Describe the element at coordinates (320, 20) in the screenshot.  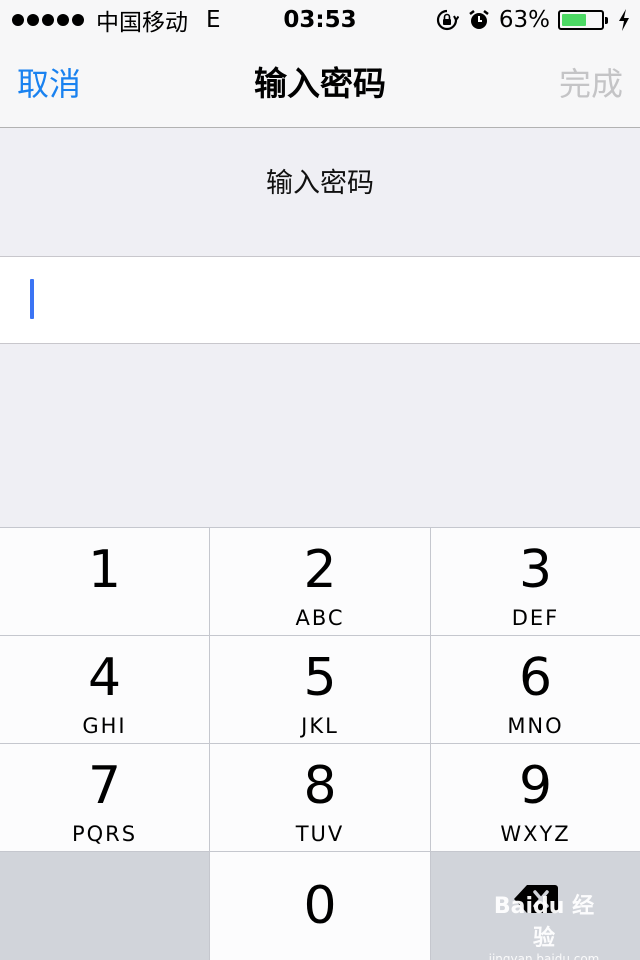
I see `status-bar: 中国移动 E 03:53 63%` at that location.